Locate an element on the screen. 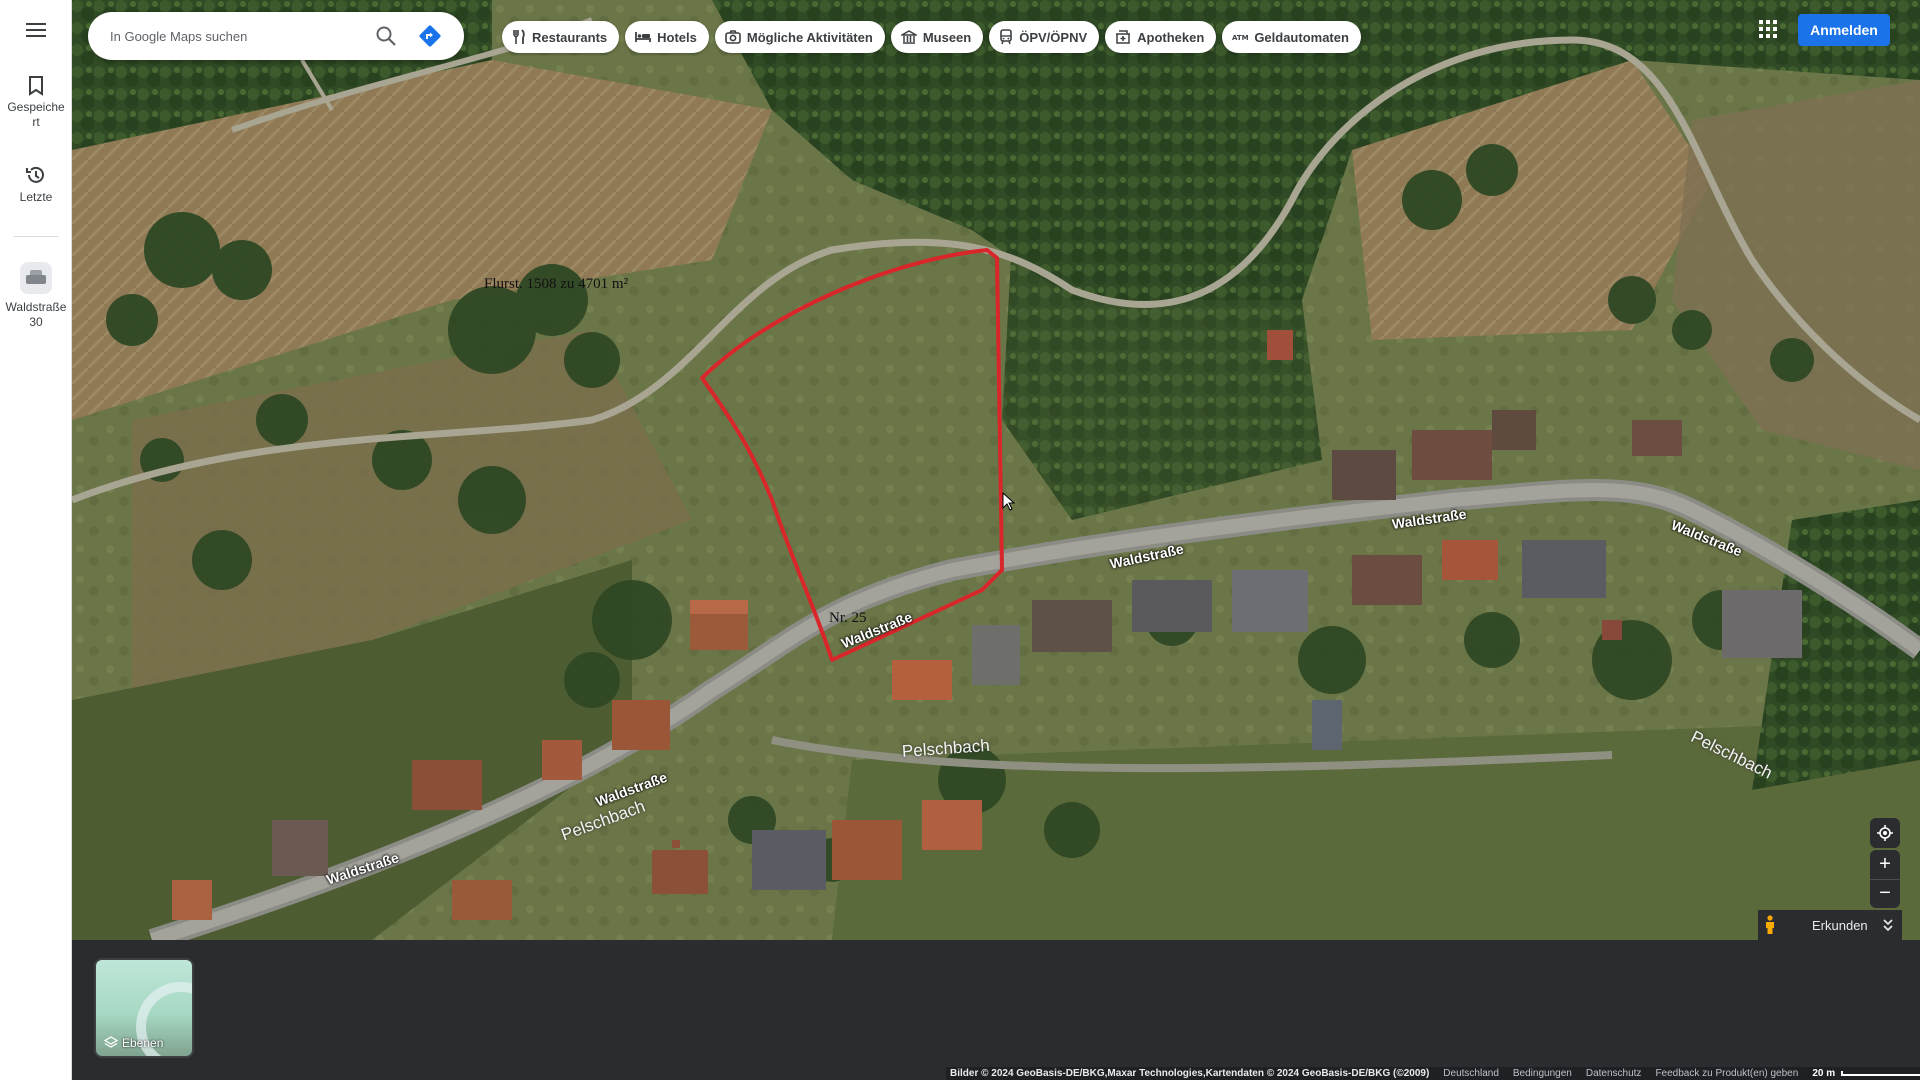 The height and width of the screenshot is (1080, 1920). explore-bar: Erkunden is located at coordinates (1842, 925).